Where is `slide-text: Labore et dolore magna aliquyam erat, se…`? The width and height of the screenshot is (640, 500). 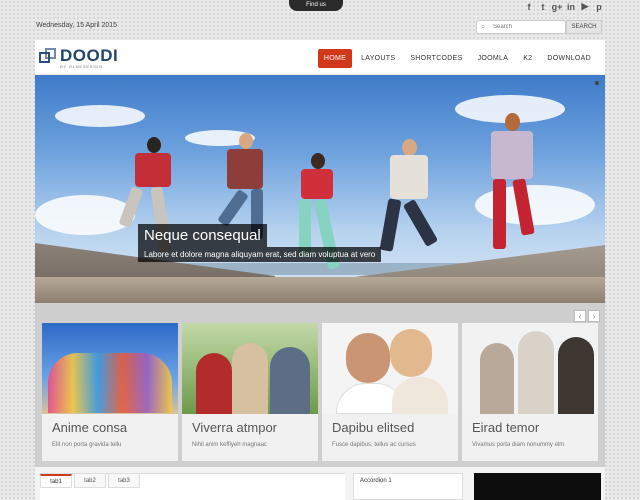
slide-text: Labore et dolore magna aliquyam erat, se… is located at coordinates (260, 254).